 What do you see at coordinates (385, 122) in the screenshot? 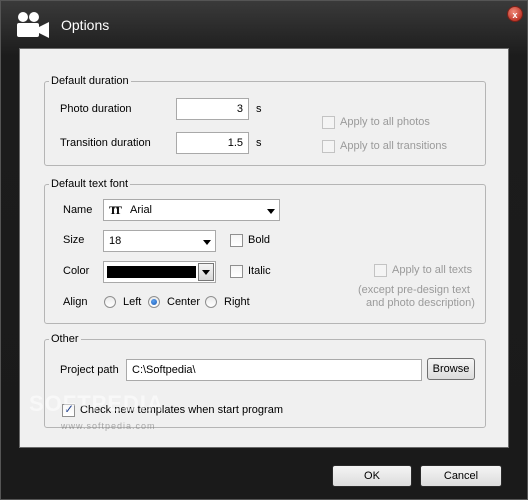
I see `apply-all-photos-label: Apply to all photos` at bounding box center [385, 122].